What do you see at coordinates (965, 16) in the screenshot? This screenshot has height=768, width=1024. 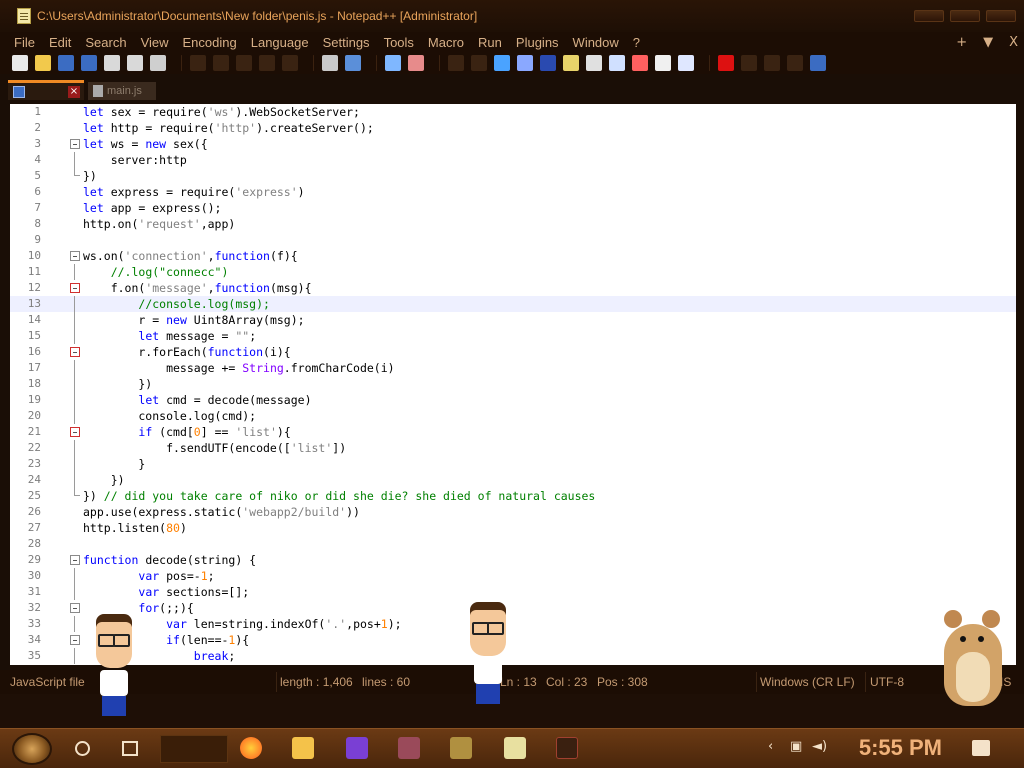 I see `maximize-button` at bounding box center [965, 16].